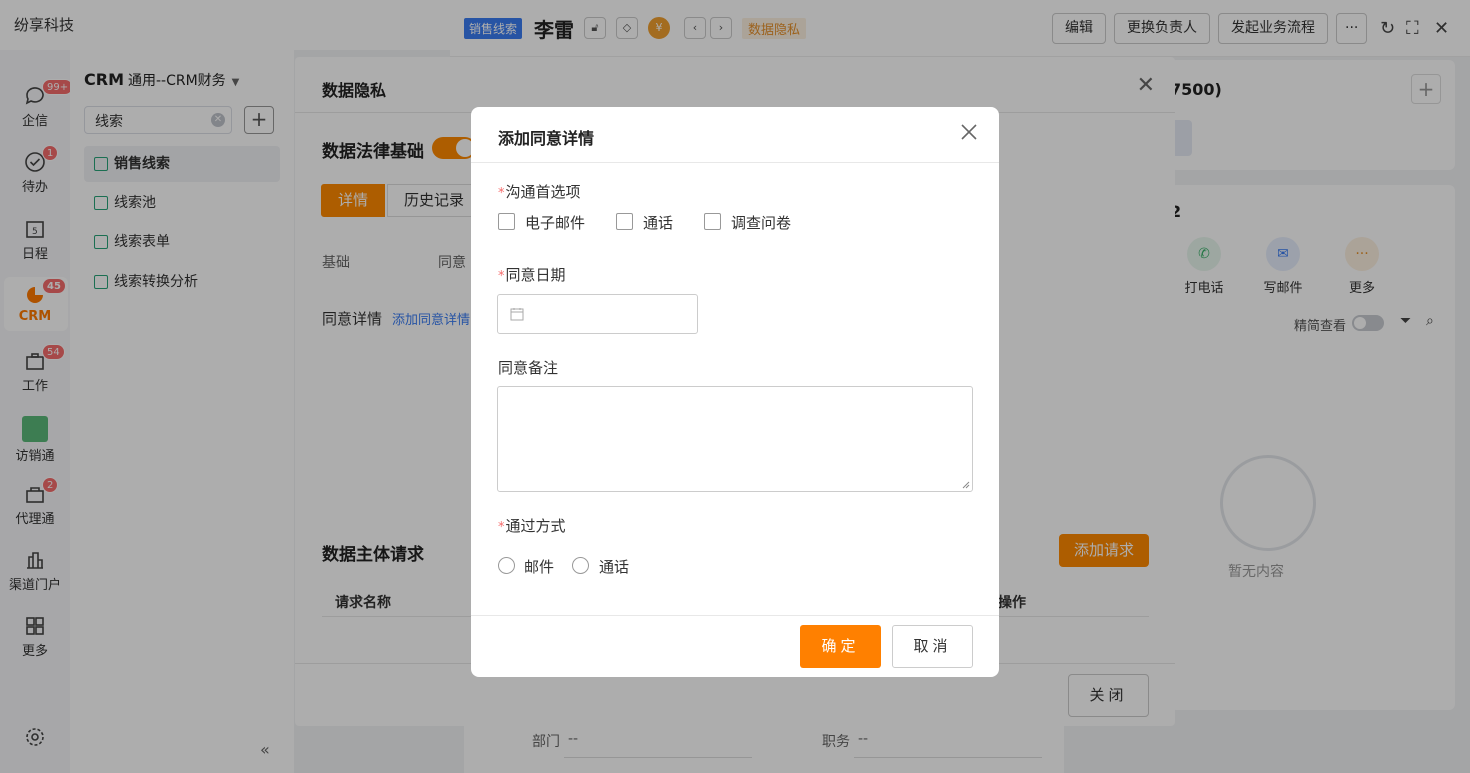 This screenshot has width=1470, height=773. Describe the element at coordinates (840, 646) in the screenshot. I see `confirm-button: 确定` at that location.